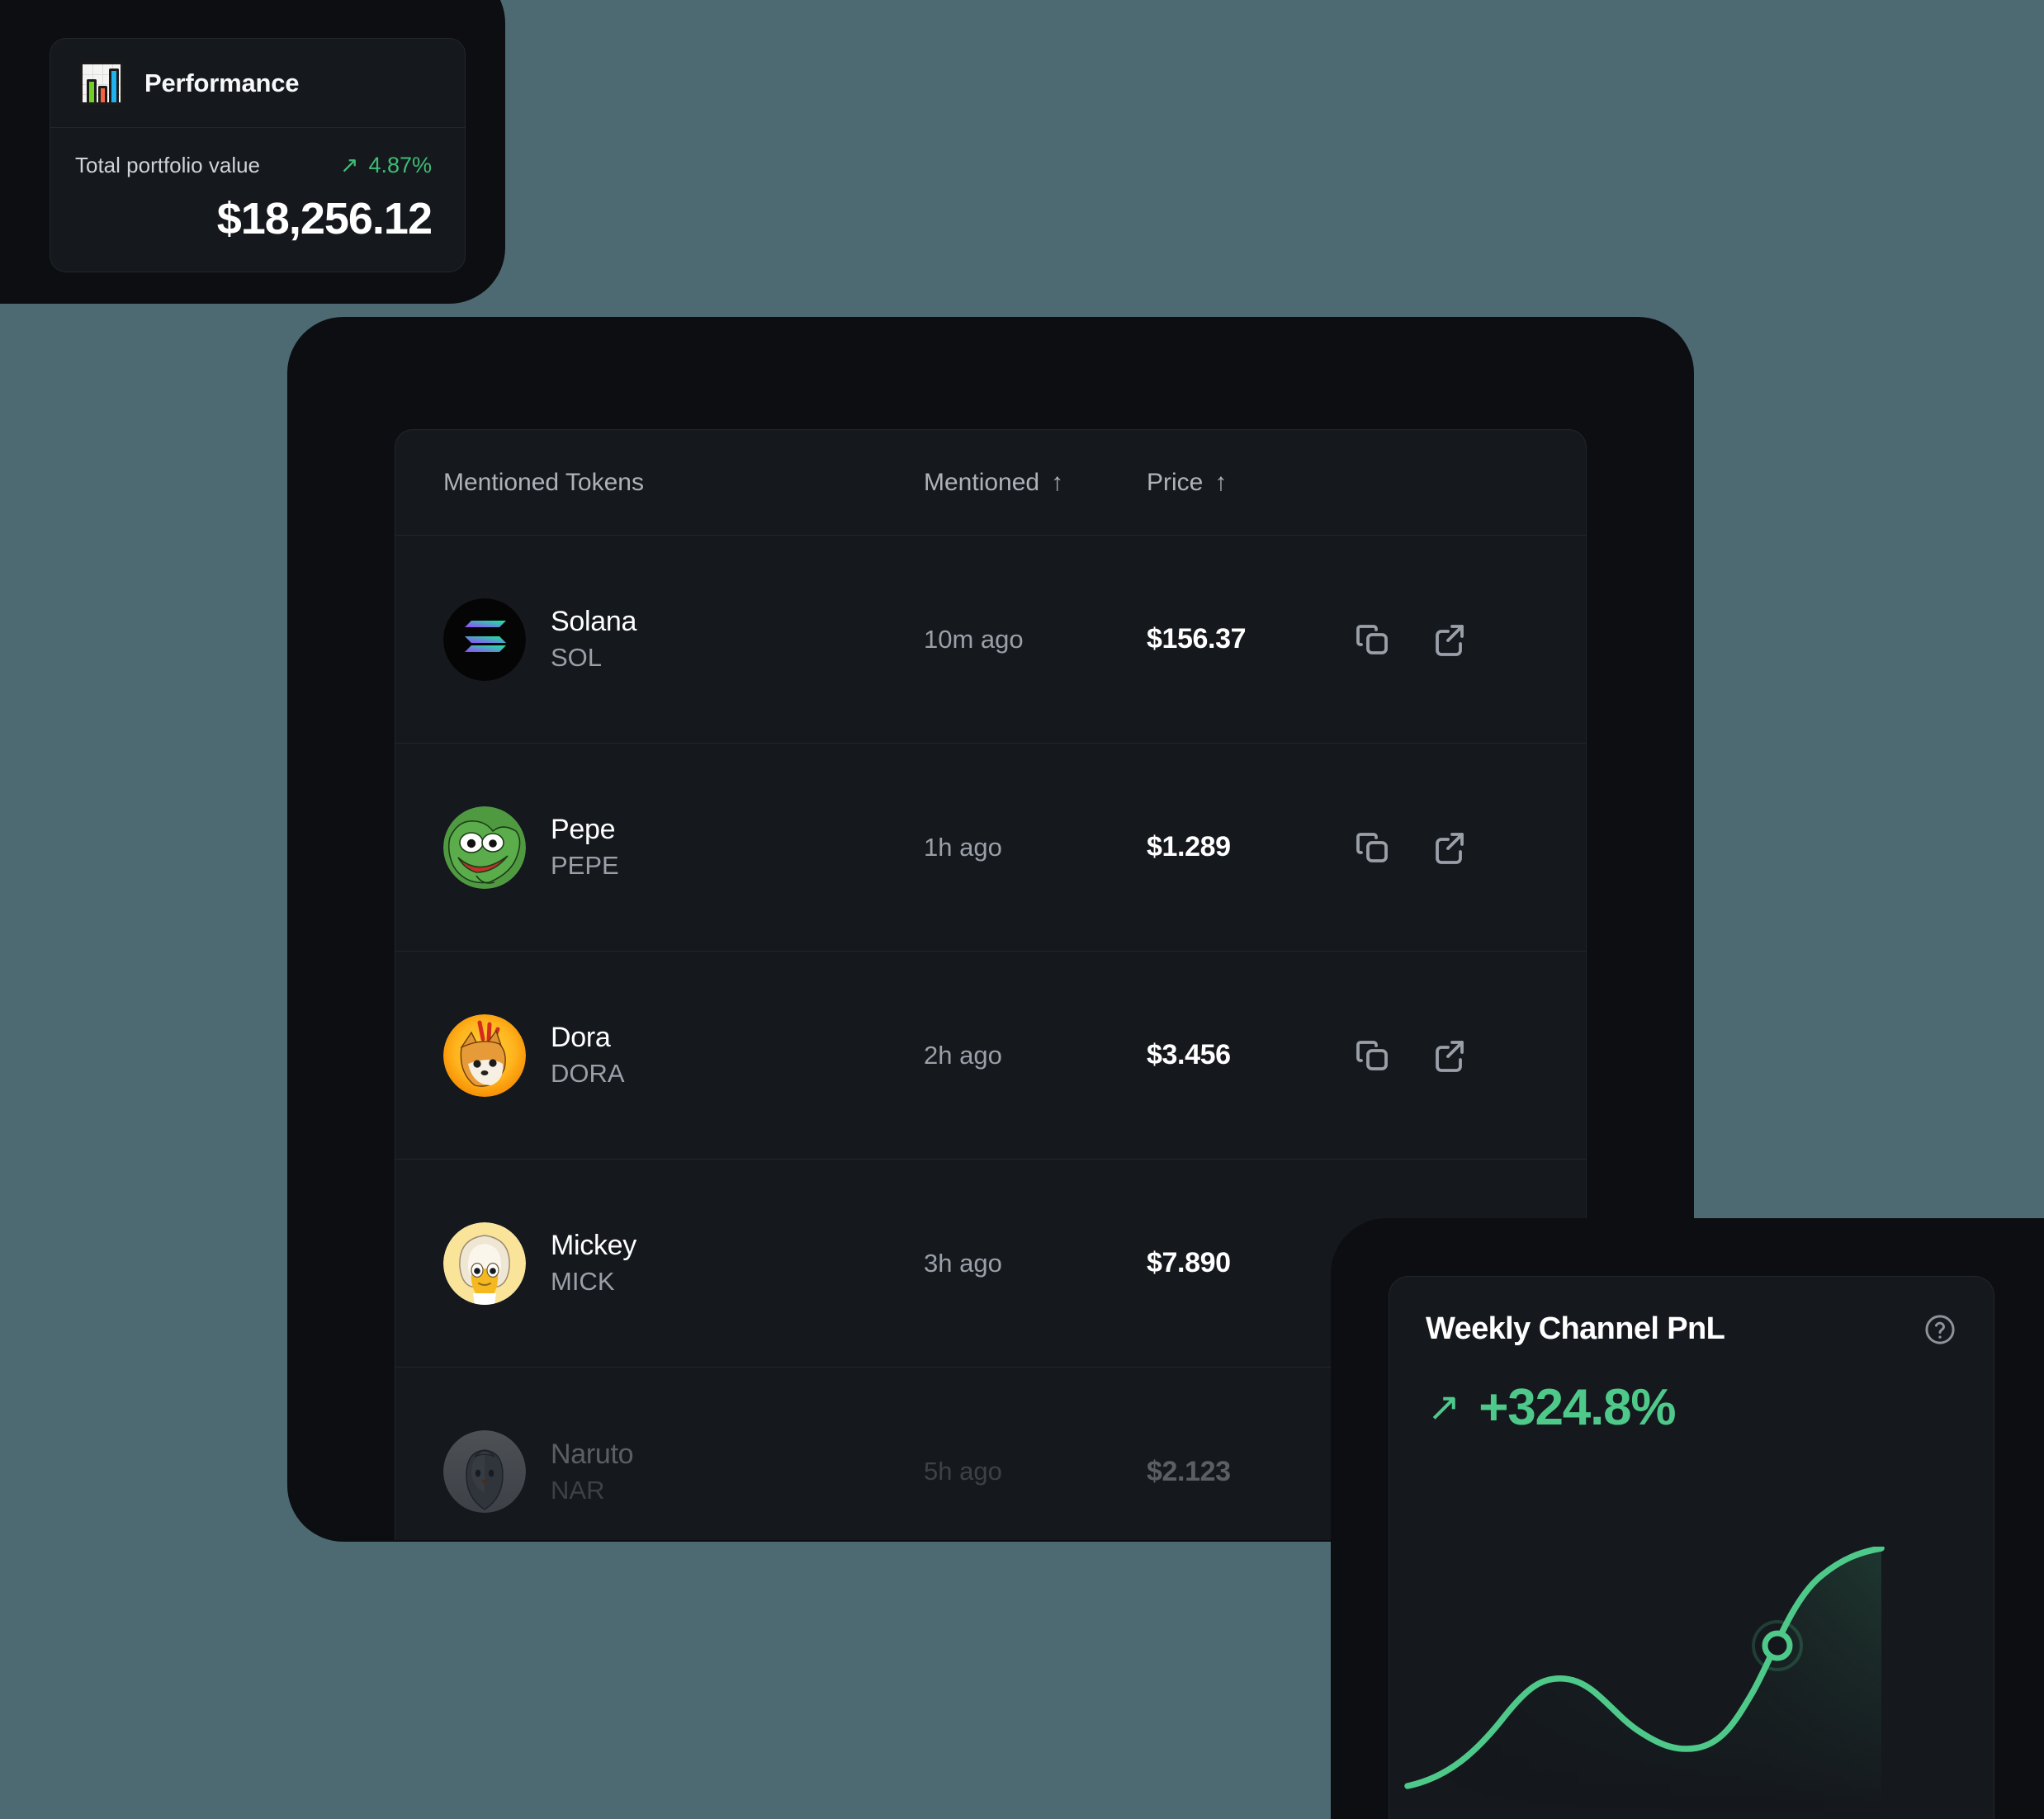  Describe the element at coordinates (593, 639) in the screenshot. I see `token-names: Solana SOL` at that location.